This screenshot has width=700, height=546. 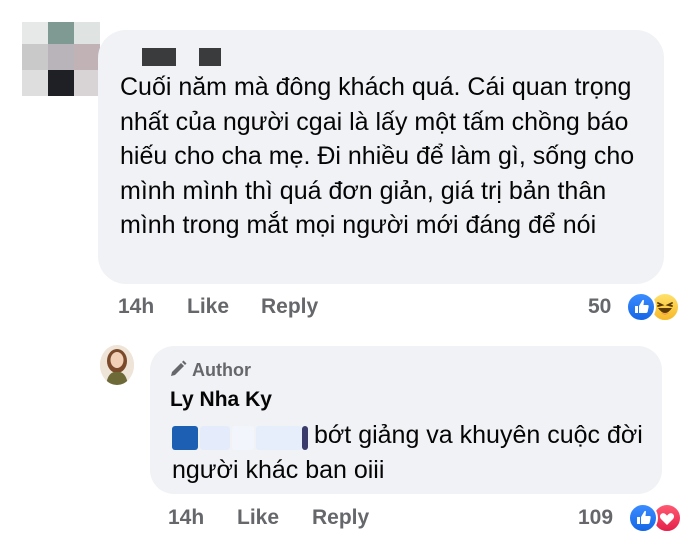 What do you see at coordinates (136, 307) in the screenshot?
I see `comment-timestamp: 14h` at bounding box center [136, 307].